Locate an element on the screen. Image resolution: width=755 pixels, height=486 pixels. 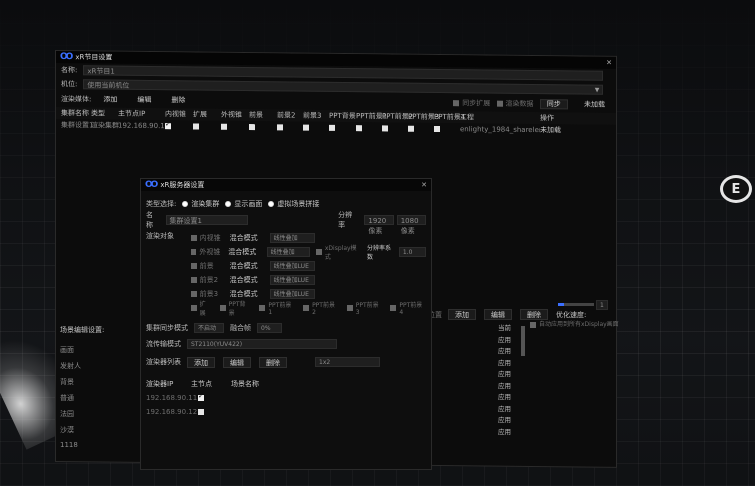
type-row: 类型选择: 渲染集群 显示画面 虚拟场景拼接 is located at coordinates (286, 204).